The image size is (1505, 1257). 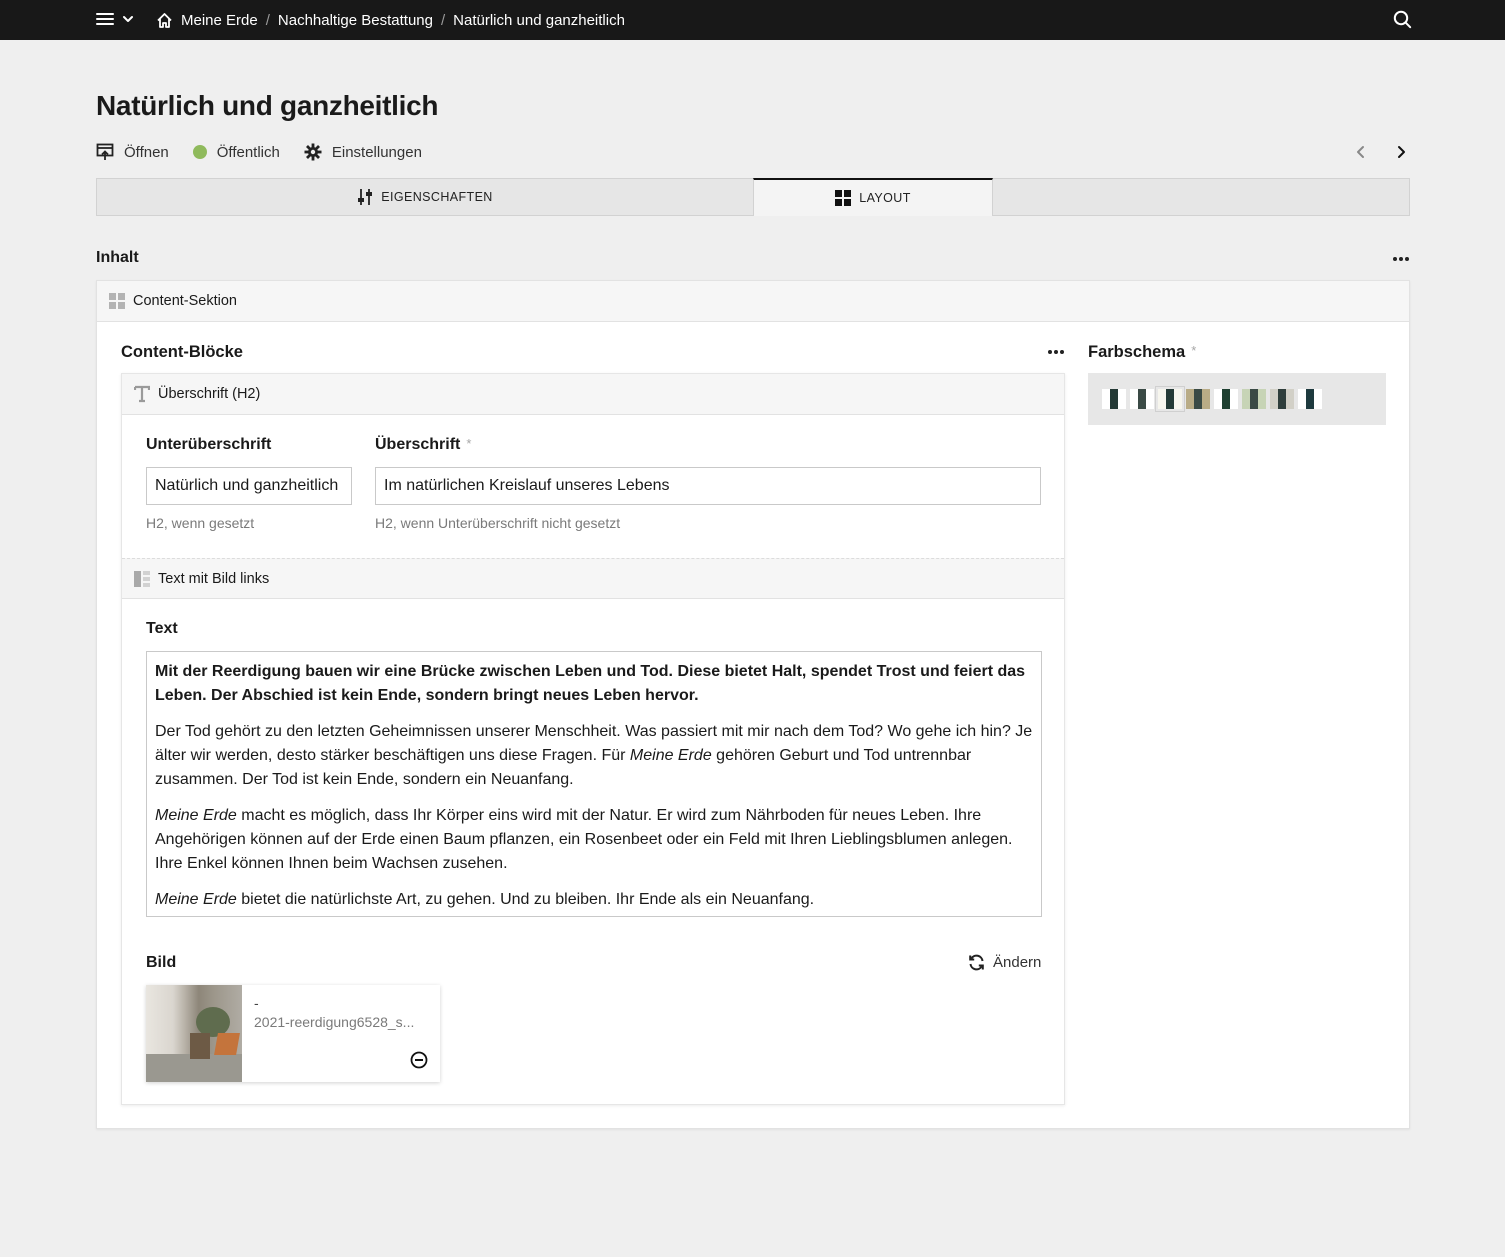 I want to click on block-header-text-image: Text mit Bild links, so click(x=593, y=578).